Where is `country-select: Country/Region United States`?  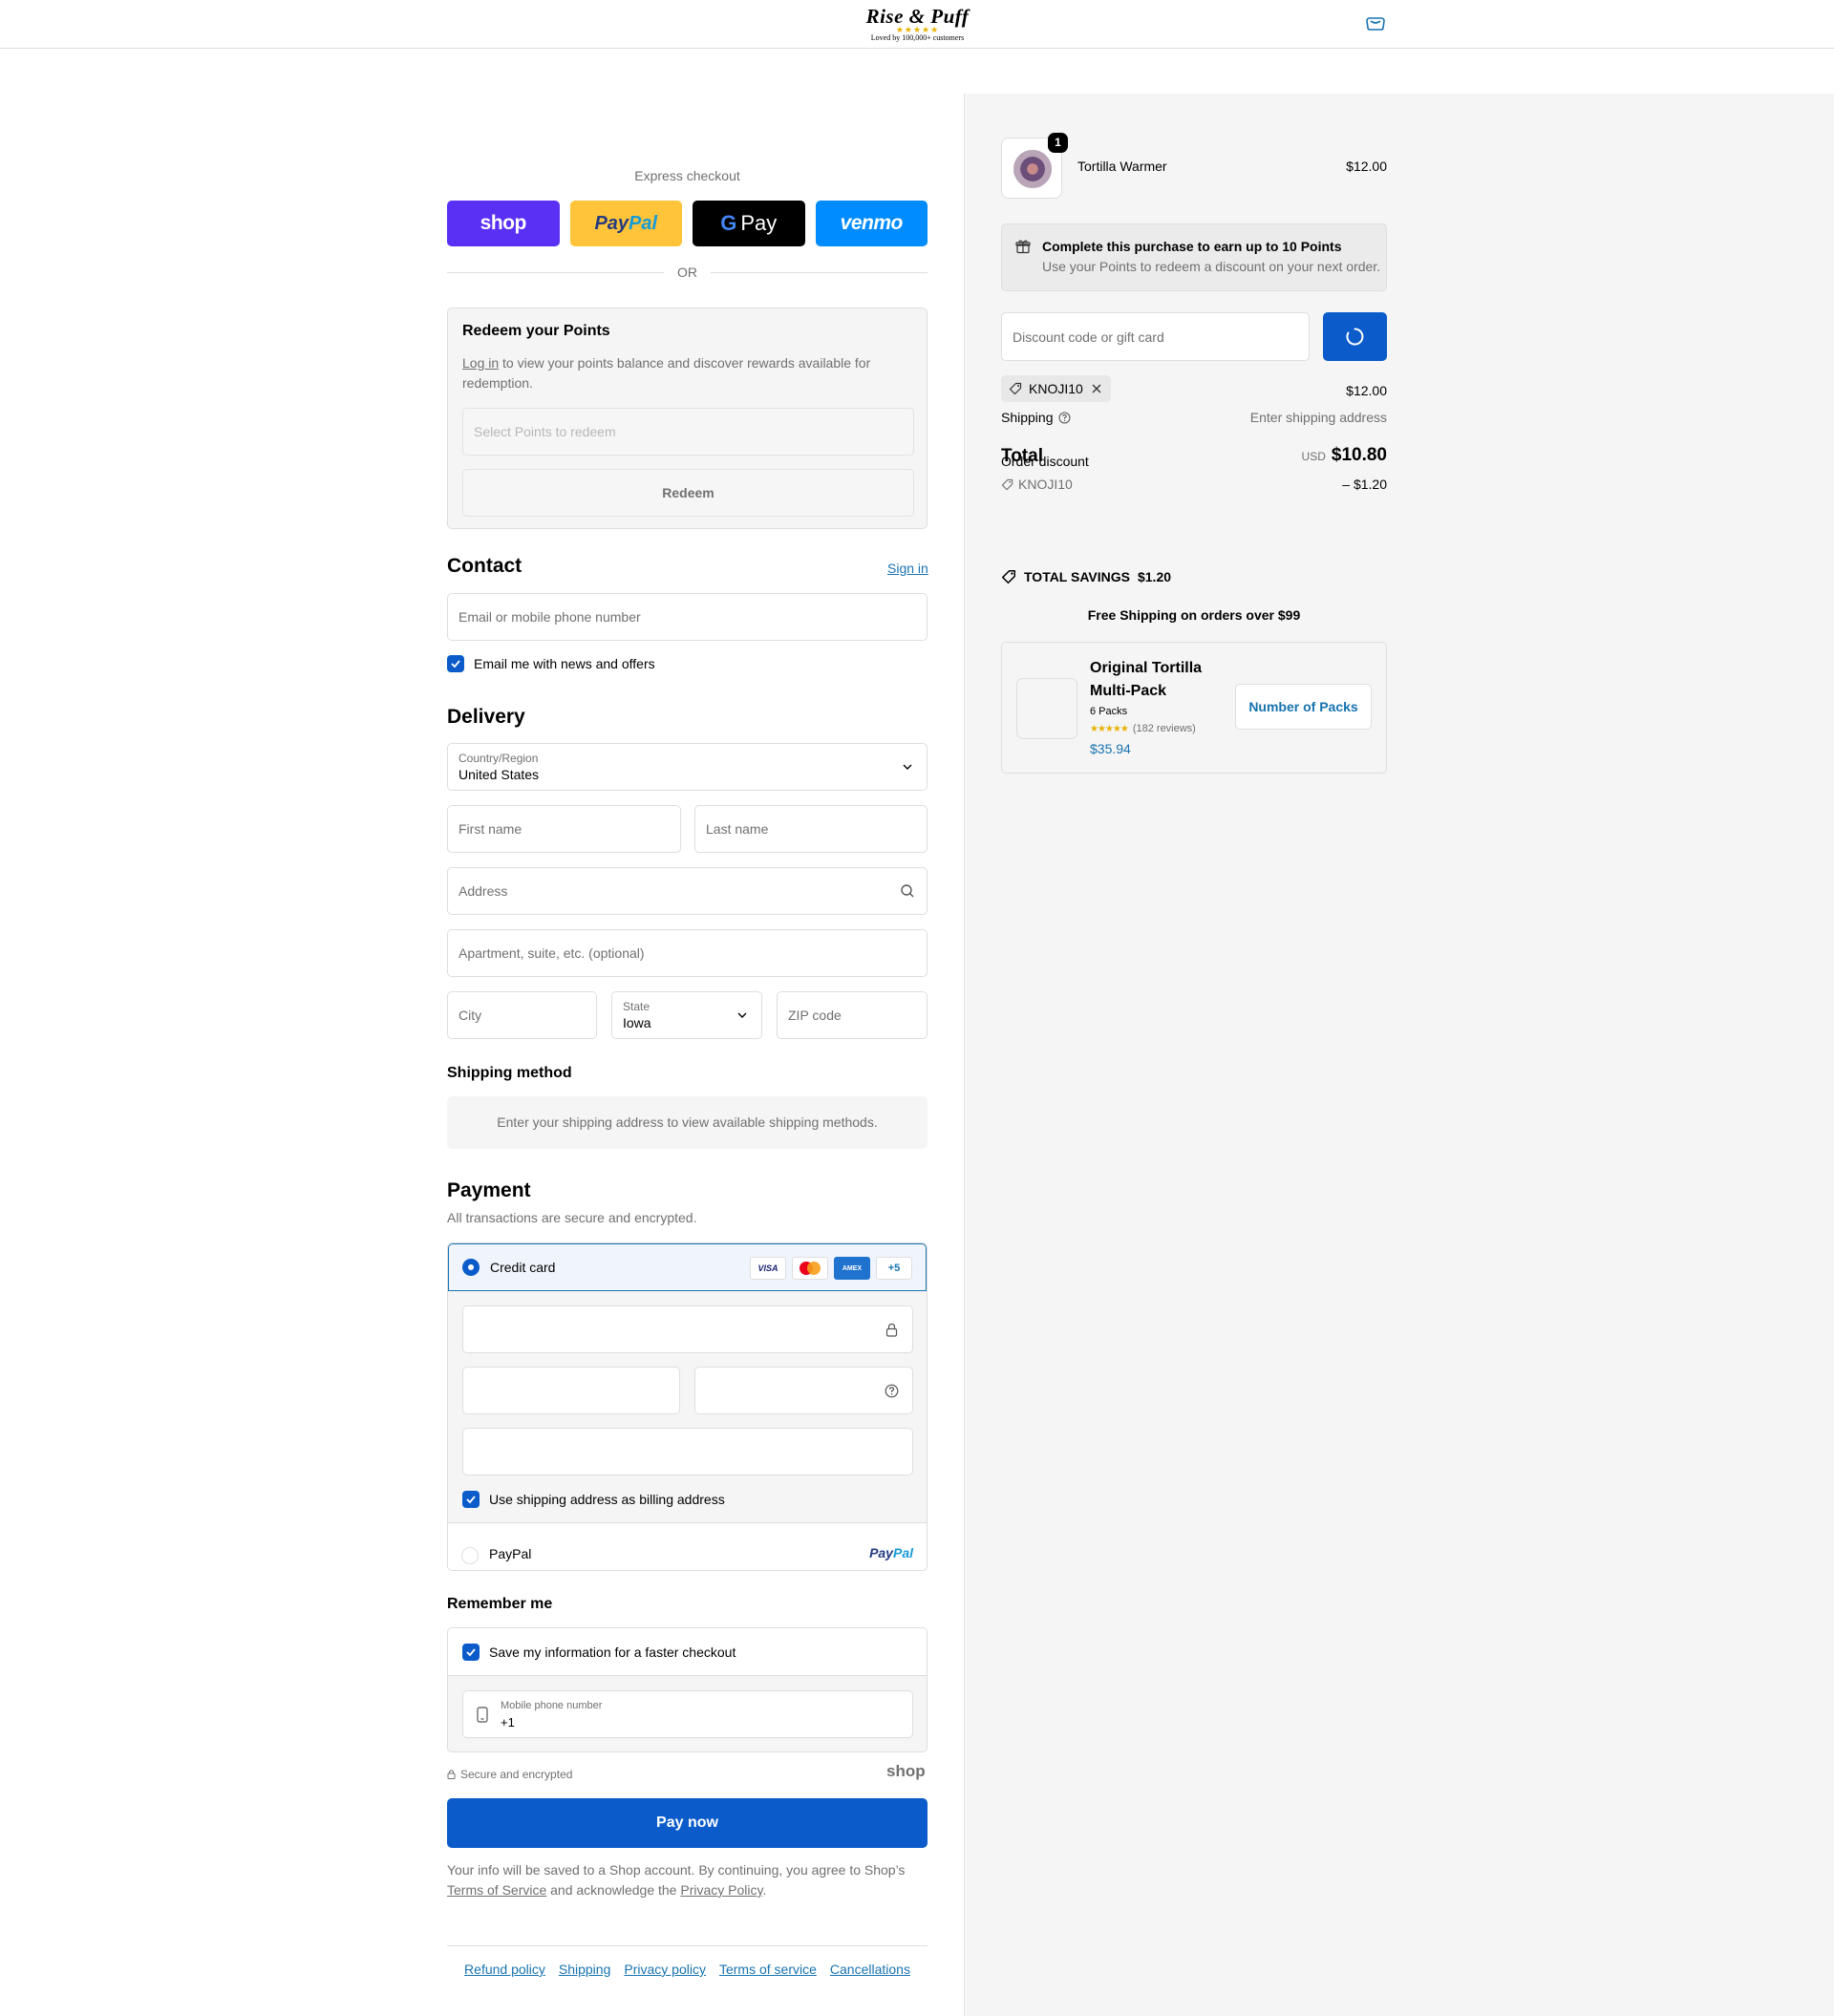 country-select: Country/Region United States is located at coordinates (688, 767).